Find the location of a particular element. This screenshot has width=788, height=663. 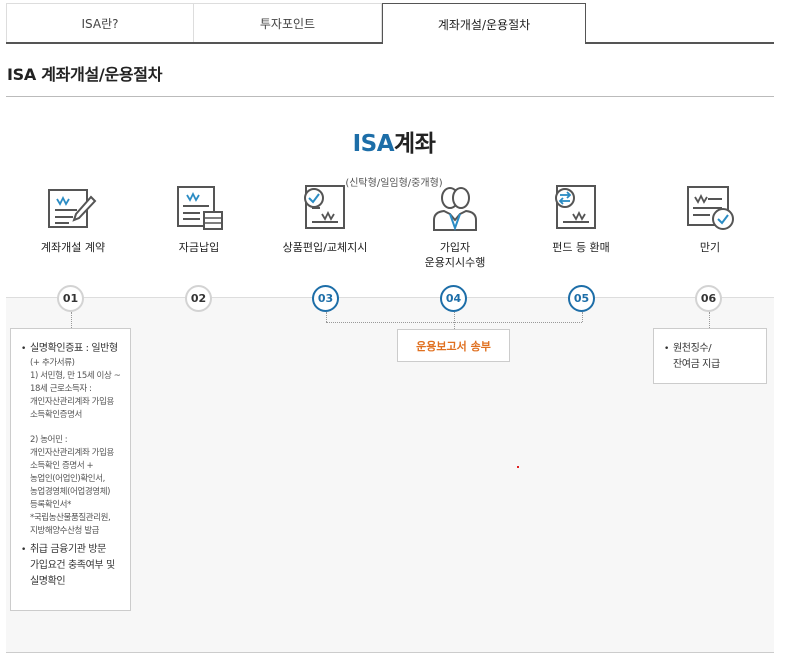

report-box: 운용보고서 송부 is located at coordinates (453, 345).